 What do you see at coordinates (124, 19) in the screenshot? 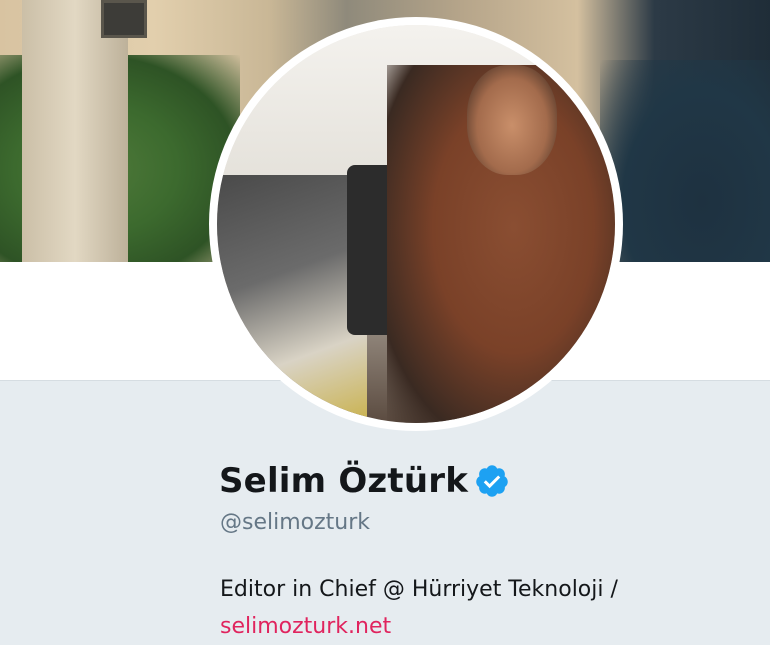
I see `banner-window` at bounding box center [124, 19].